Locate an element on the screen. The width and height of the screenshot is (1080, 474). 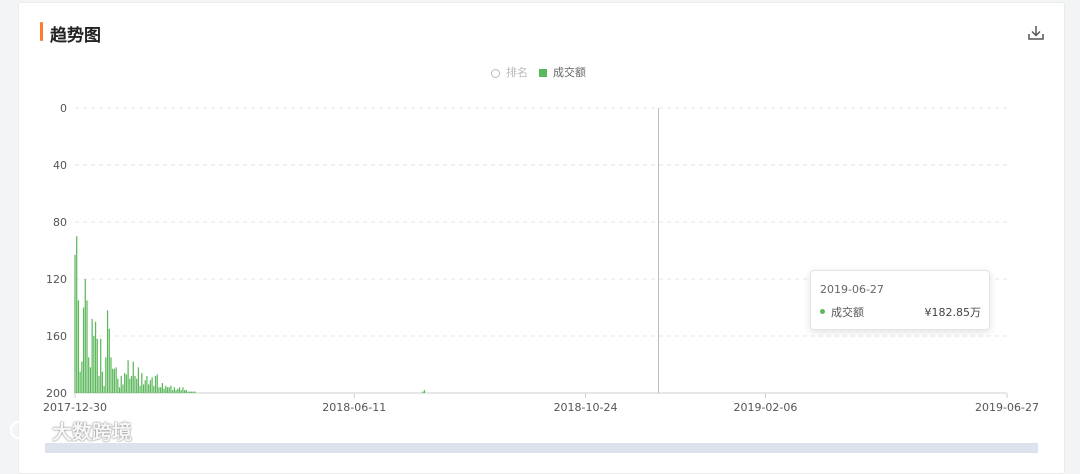
tooltip-value: ¥182.85万 is located at coordinates (953, 312).